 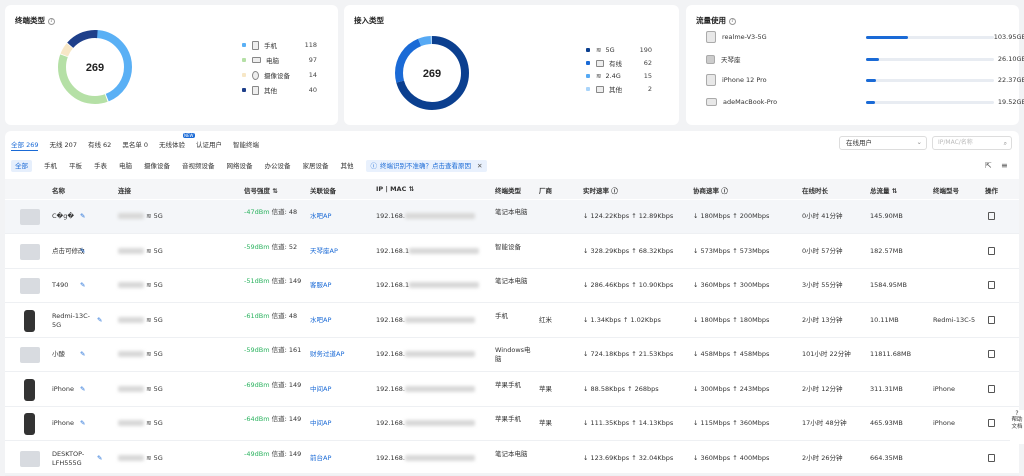 I want to click on close-icon: ✕, so click(x=479, y=166).